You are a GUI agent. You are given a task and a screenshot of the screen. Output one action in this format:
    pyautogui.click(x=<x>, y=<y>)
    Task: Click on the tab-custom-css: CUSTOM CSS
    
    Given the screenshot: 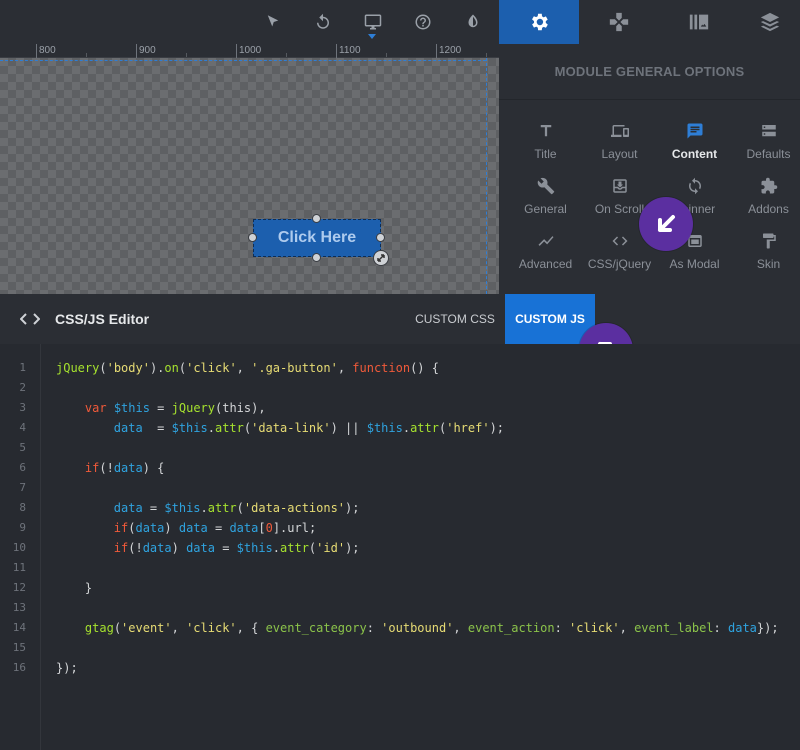 What is the action you would take?
    pyautogui.click(x=455, y=319)
    